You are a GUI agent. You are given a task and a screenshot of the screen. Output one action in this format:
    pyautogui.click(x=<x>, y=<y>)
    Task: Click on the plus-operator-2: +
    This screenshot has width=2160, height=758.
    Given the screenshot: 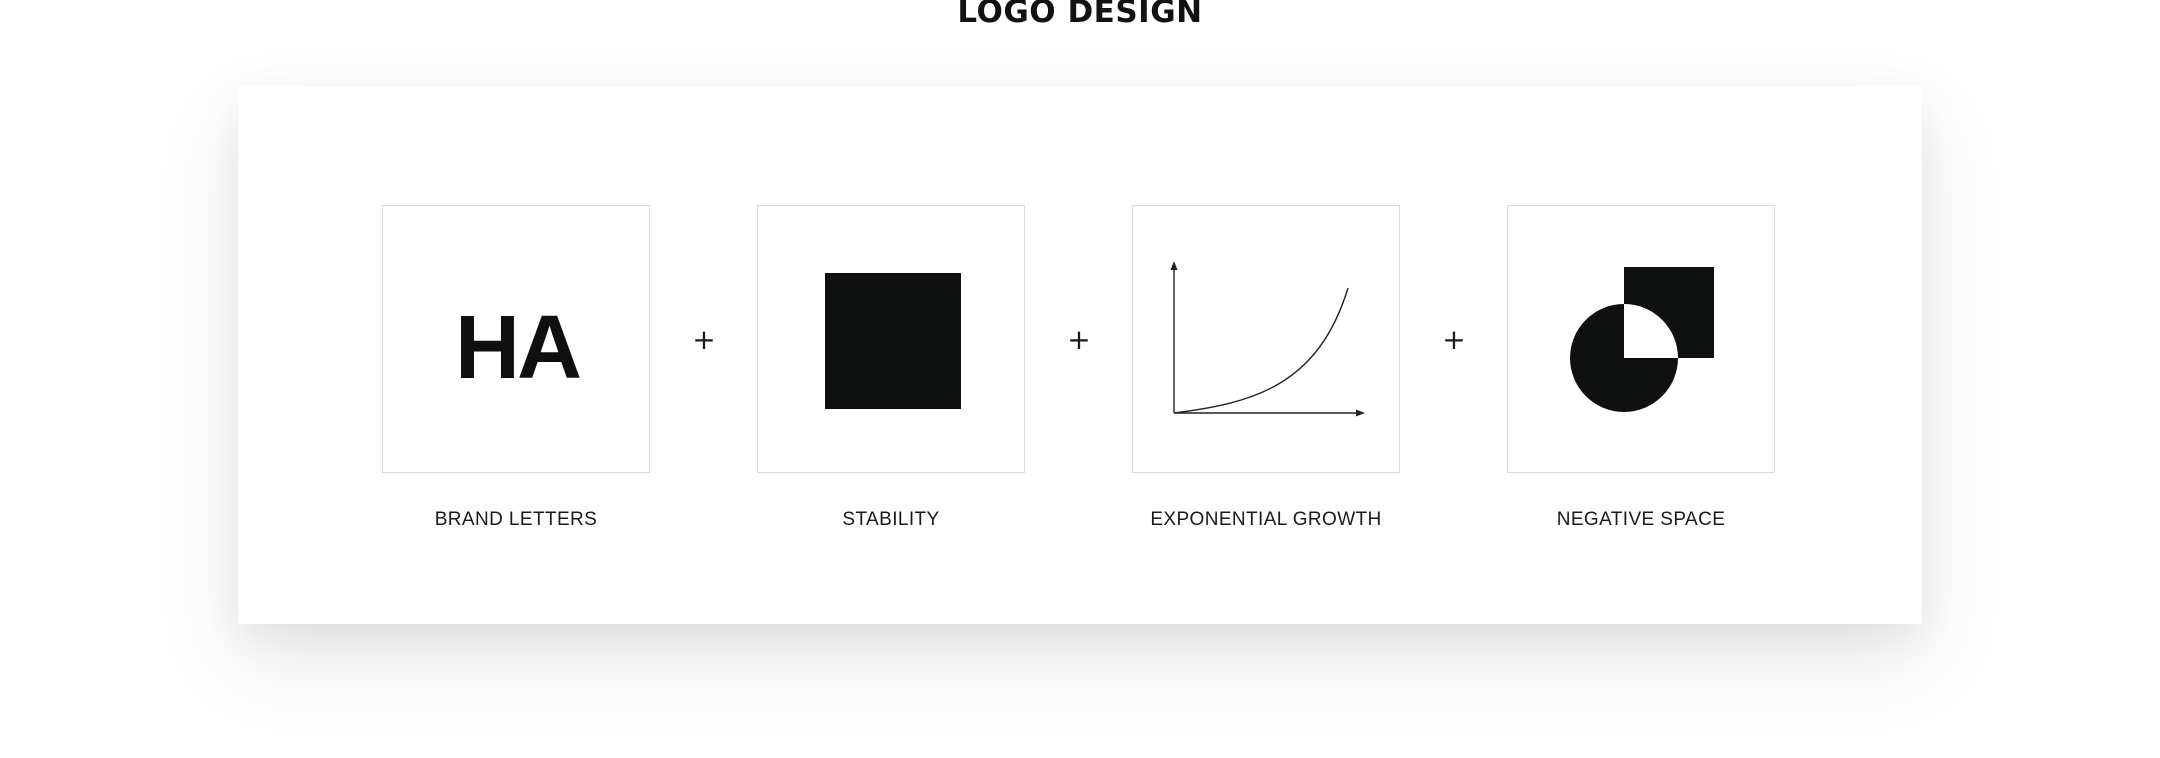 What is the action you would take?
    pyautogui.click(x=1079, y=339)
    